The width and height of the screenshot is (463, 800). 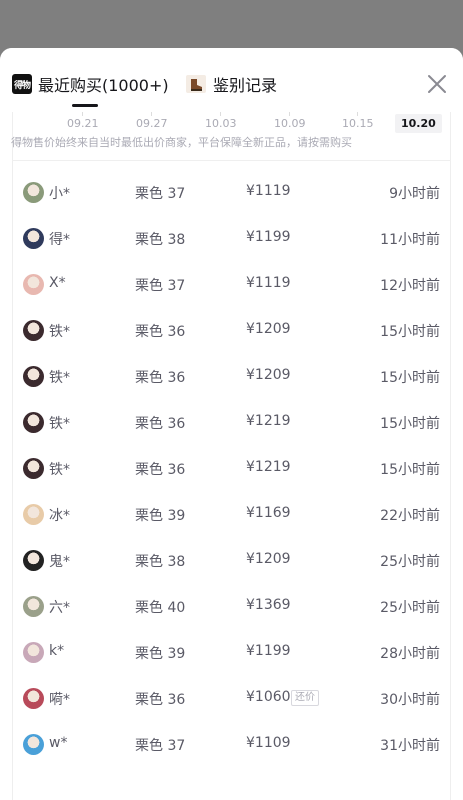 What do you see at coordinates (59, 240) in the screenshot?
I see `user-name: 得*` at bounding box center [59, 240].